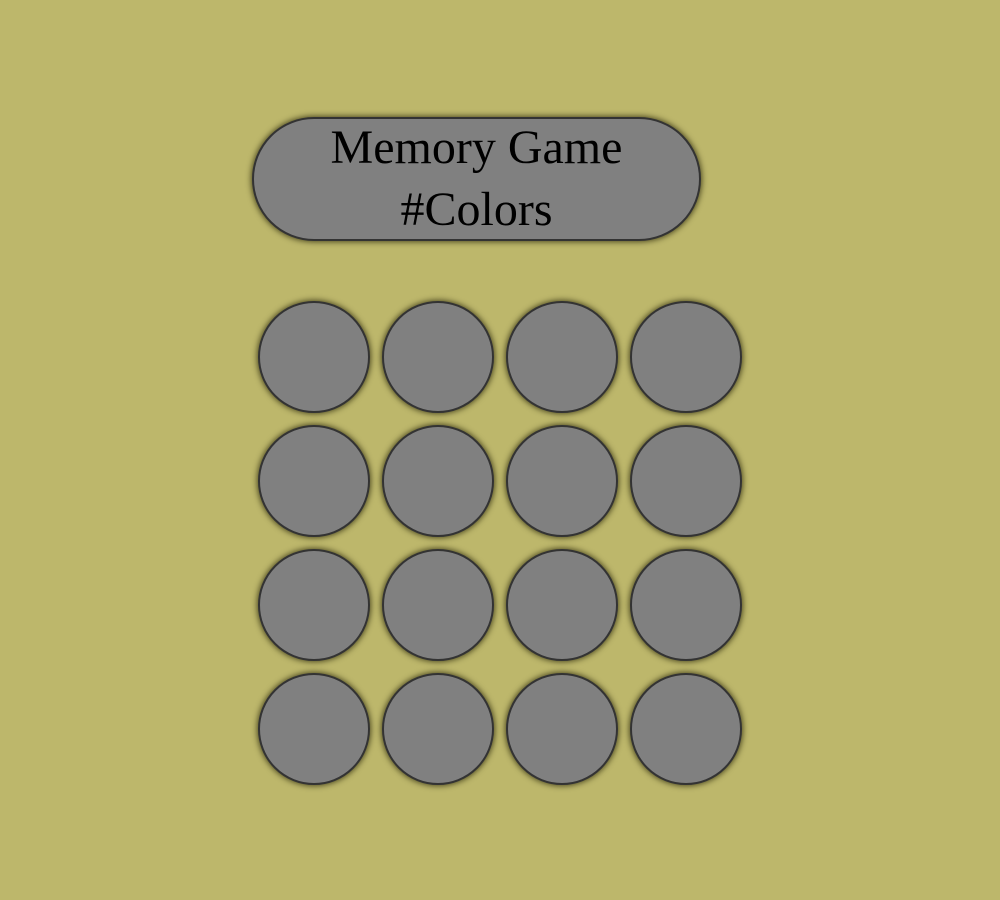  What do you see at coordinates (476, 179) in the screenshot?
I see `game-title-banner: Memory Game #Colors` at bounding box center [476, 179].